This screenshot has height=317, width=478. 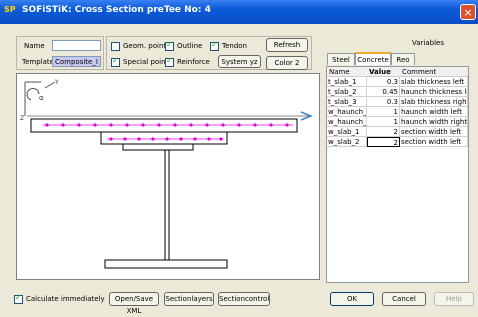 I want to click on alpha-label: α, so click(x=41, y=98).